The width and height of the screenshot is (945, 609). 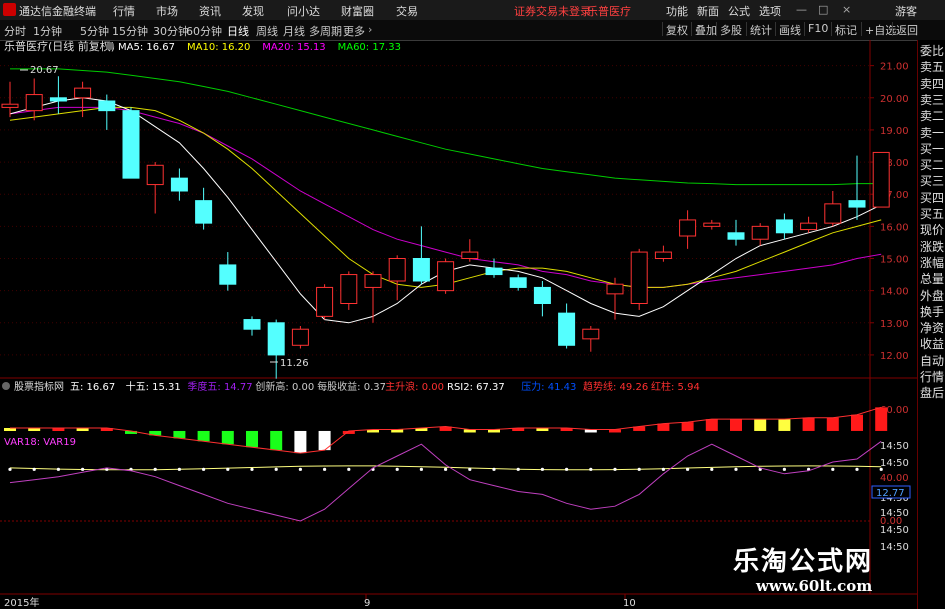 What do you see at coordinates (894, 99) in the screenshot?
I see `price-tick-label: 20.00` at bounding box center [894, 99].